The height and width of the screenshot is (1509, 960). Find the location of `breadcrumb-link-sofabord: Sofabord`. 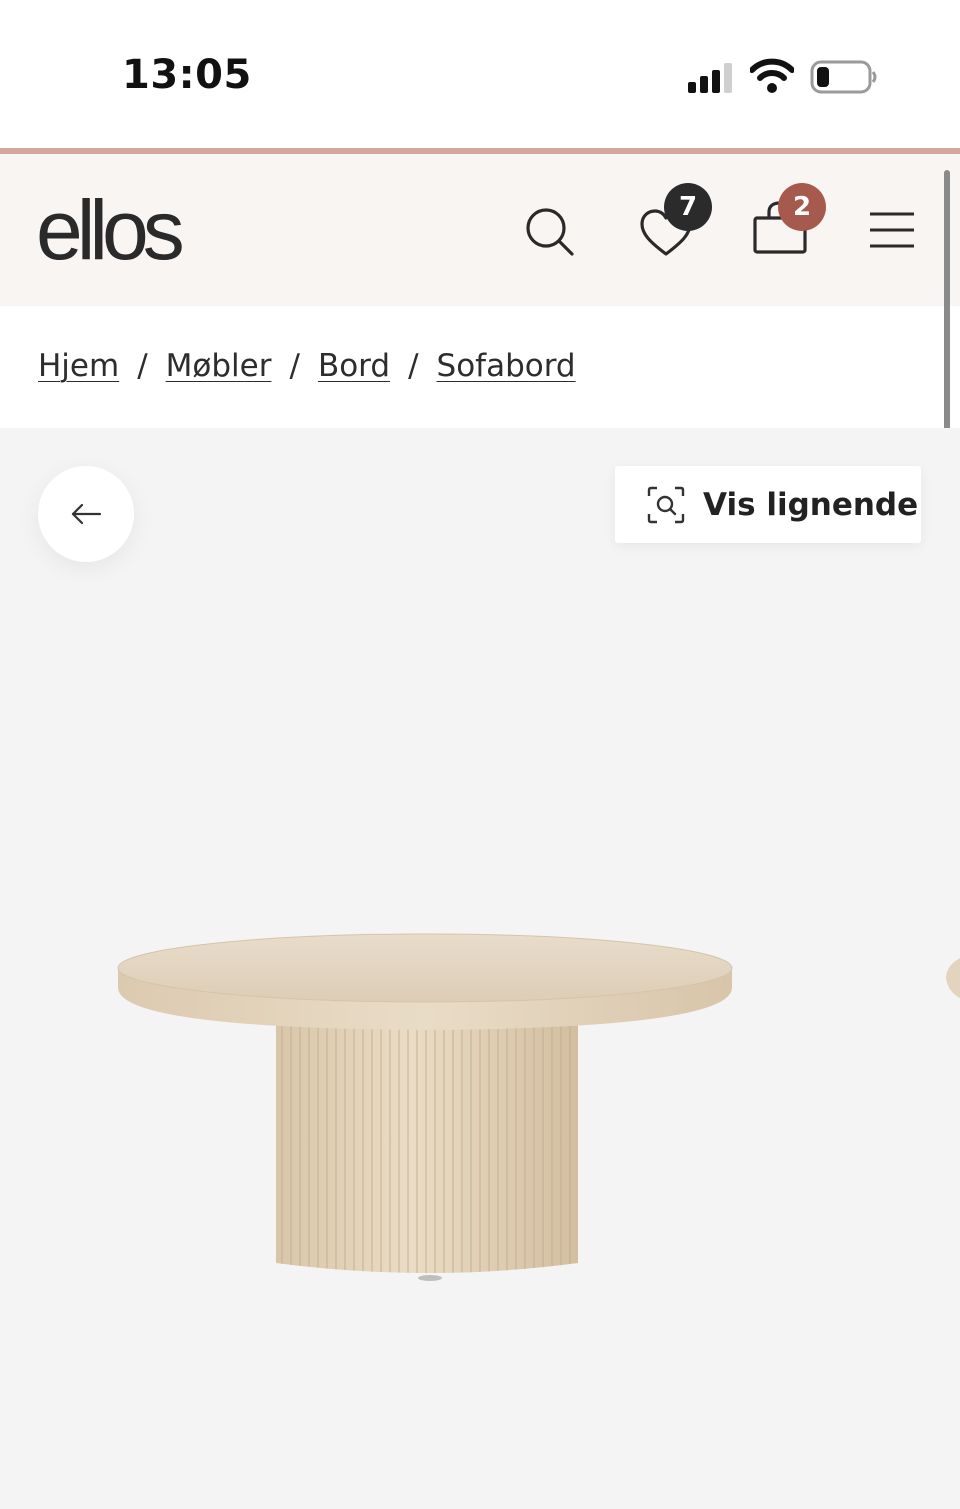

breadcrumb-link-sofabord: Sofabord is located at coordinates (506, 366).